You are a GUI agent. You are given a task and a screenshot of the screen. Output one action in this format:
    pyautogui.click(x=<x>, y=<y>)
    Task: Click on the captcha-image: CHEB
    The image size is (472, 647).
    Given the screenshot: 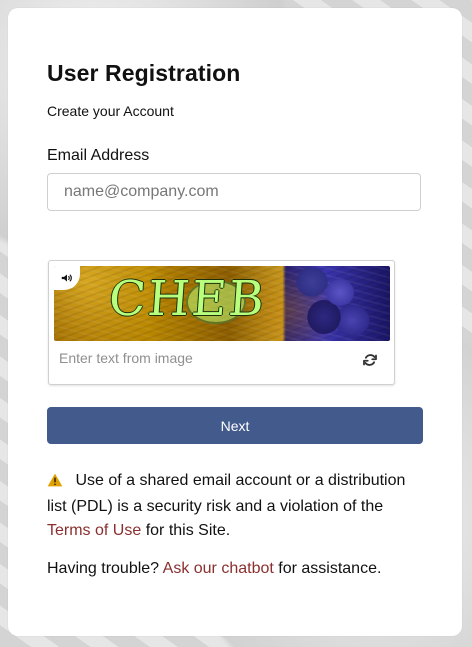 What is the action you would take?
    pyautogui.click(x=222, y=303)
    